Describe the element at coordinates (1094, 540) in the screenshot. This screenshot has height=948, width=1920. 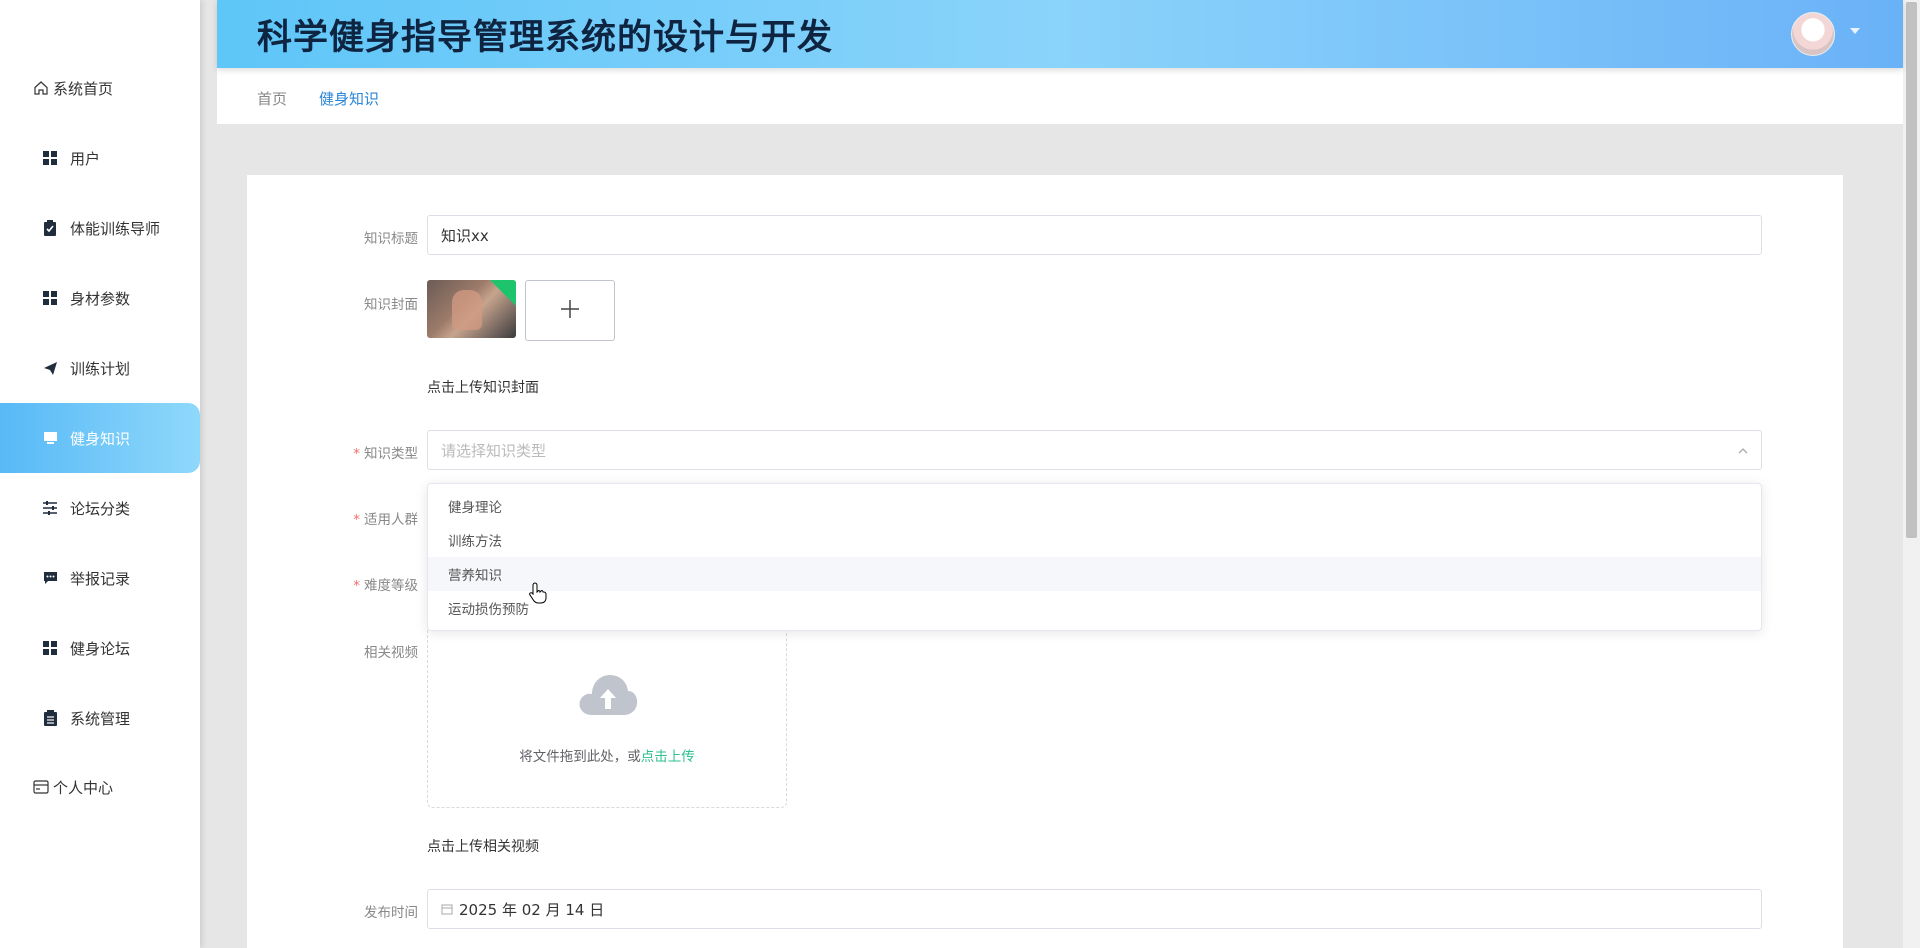
I see `dropdown-option: 训练方法` at that location.